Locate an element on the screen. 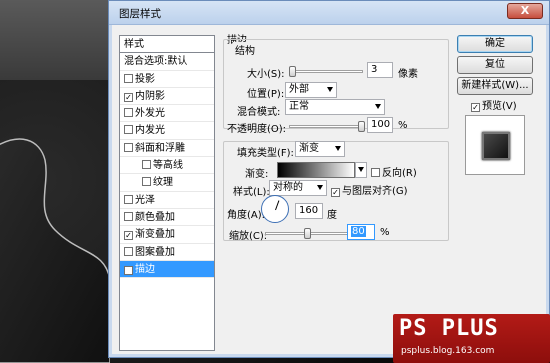  style-item: 斜面和浮雕 is located at coordinates (167, 149).